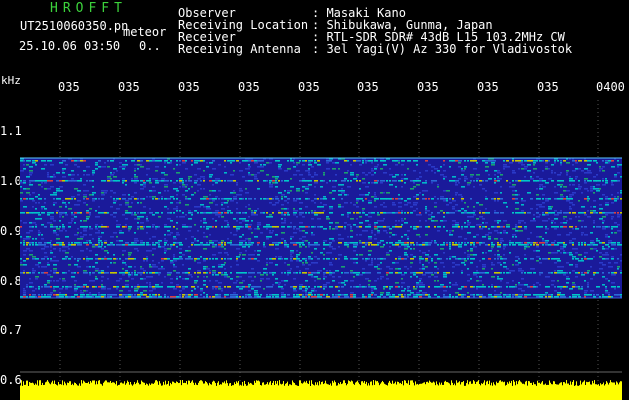  Describe the element at coordinates (11, 131) in the screenshot. I see `freq-tick: 1.1` at that location.